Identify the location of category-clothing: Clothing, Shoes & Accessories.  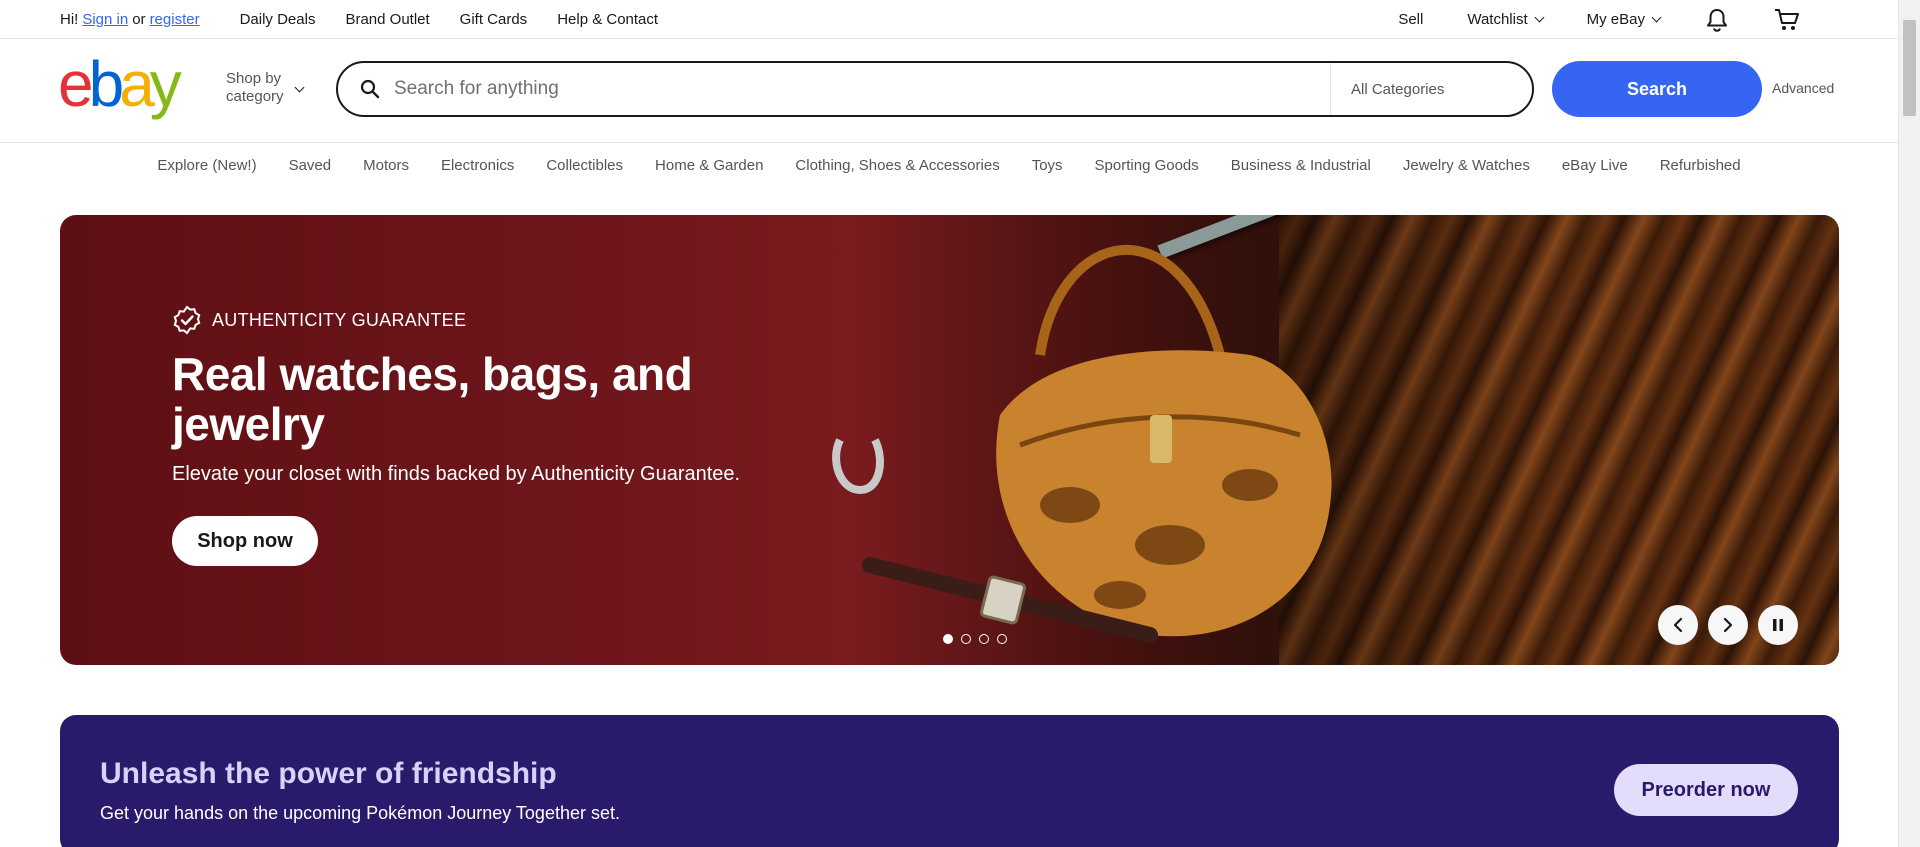
(897, 165).